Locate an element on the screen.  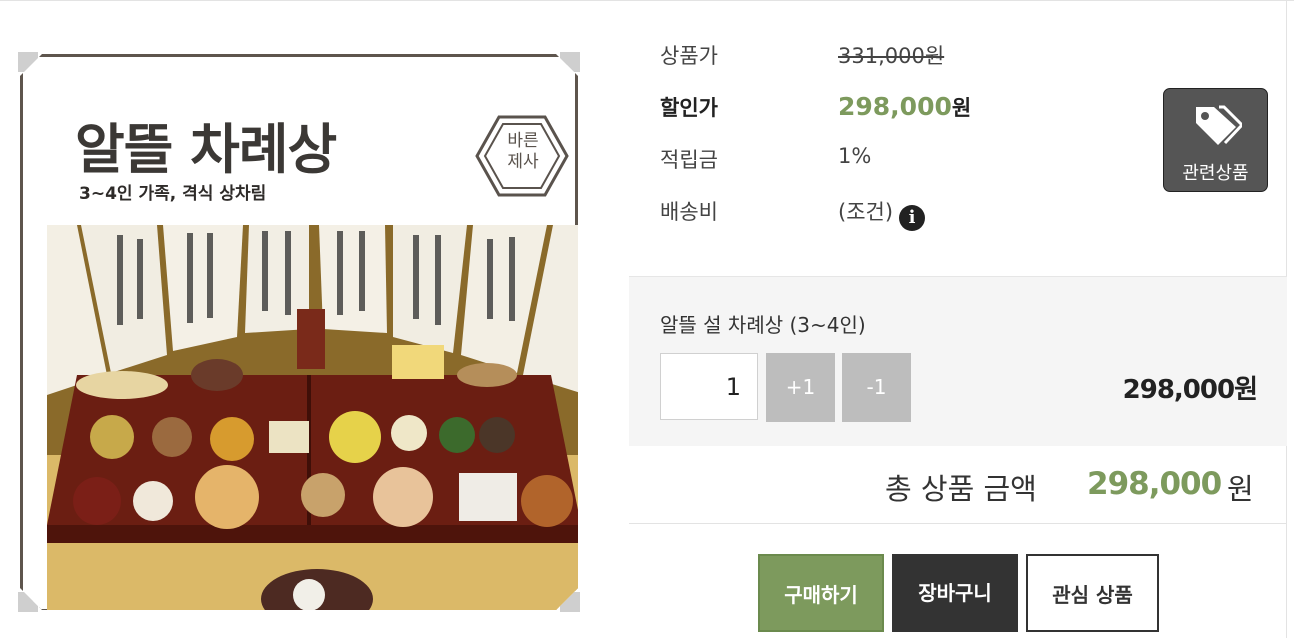
info-icon: i is located at coordinates (912, 218).